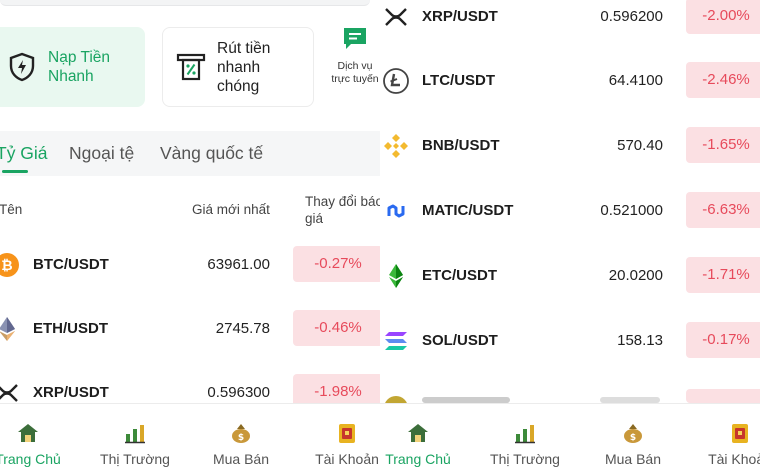 This screenshot has height=475, width=760. What do you see at coordinates (342, 210) in the screenshot?
I see `column-header-change: Thay đổi báo giá` at bounding box center [342, 210].